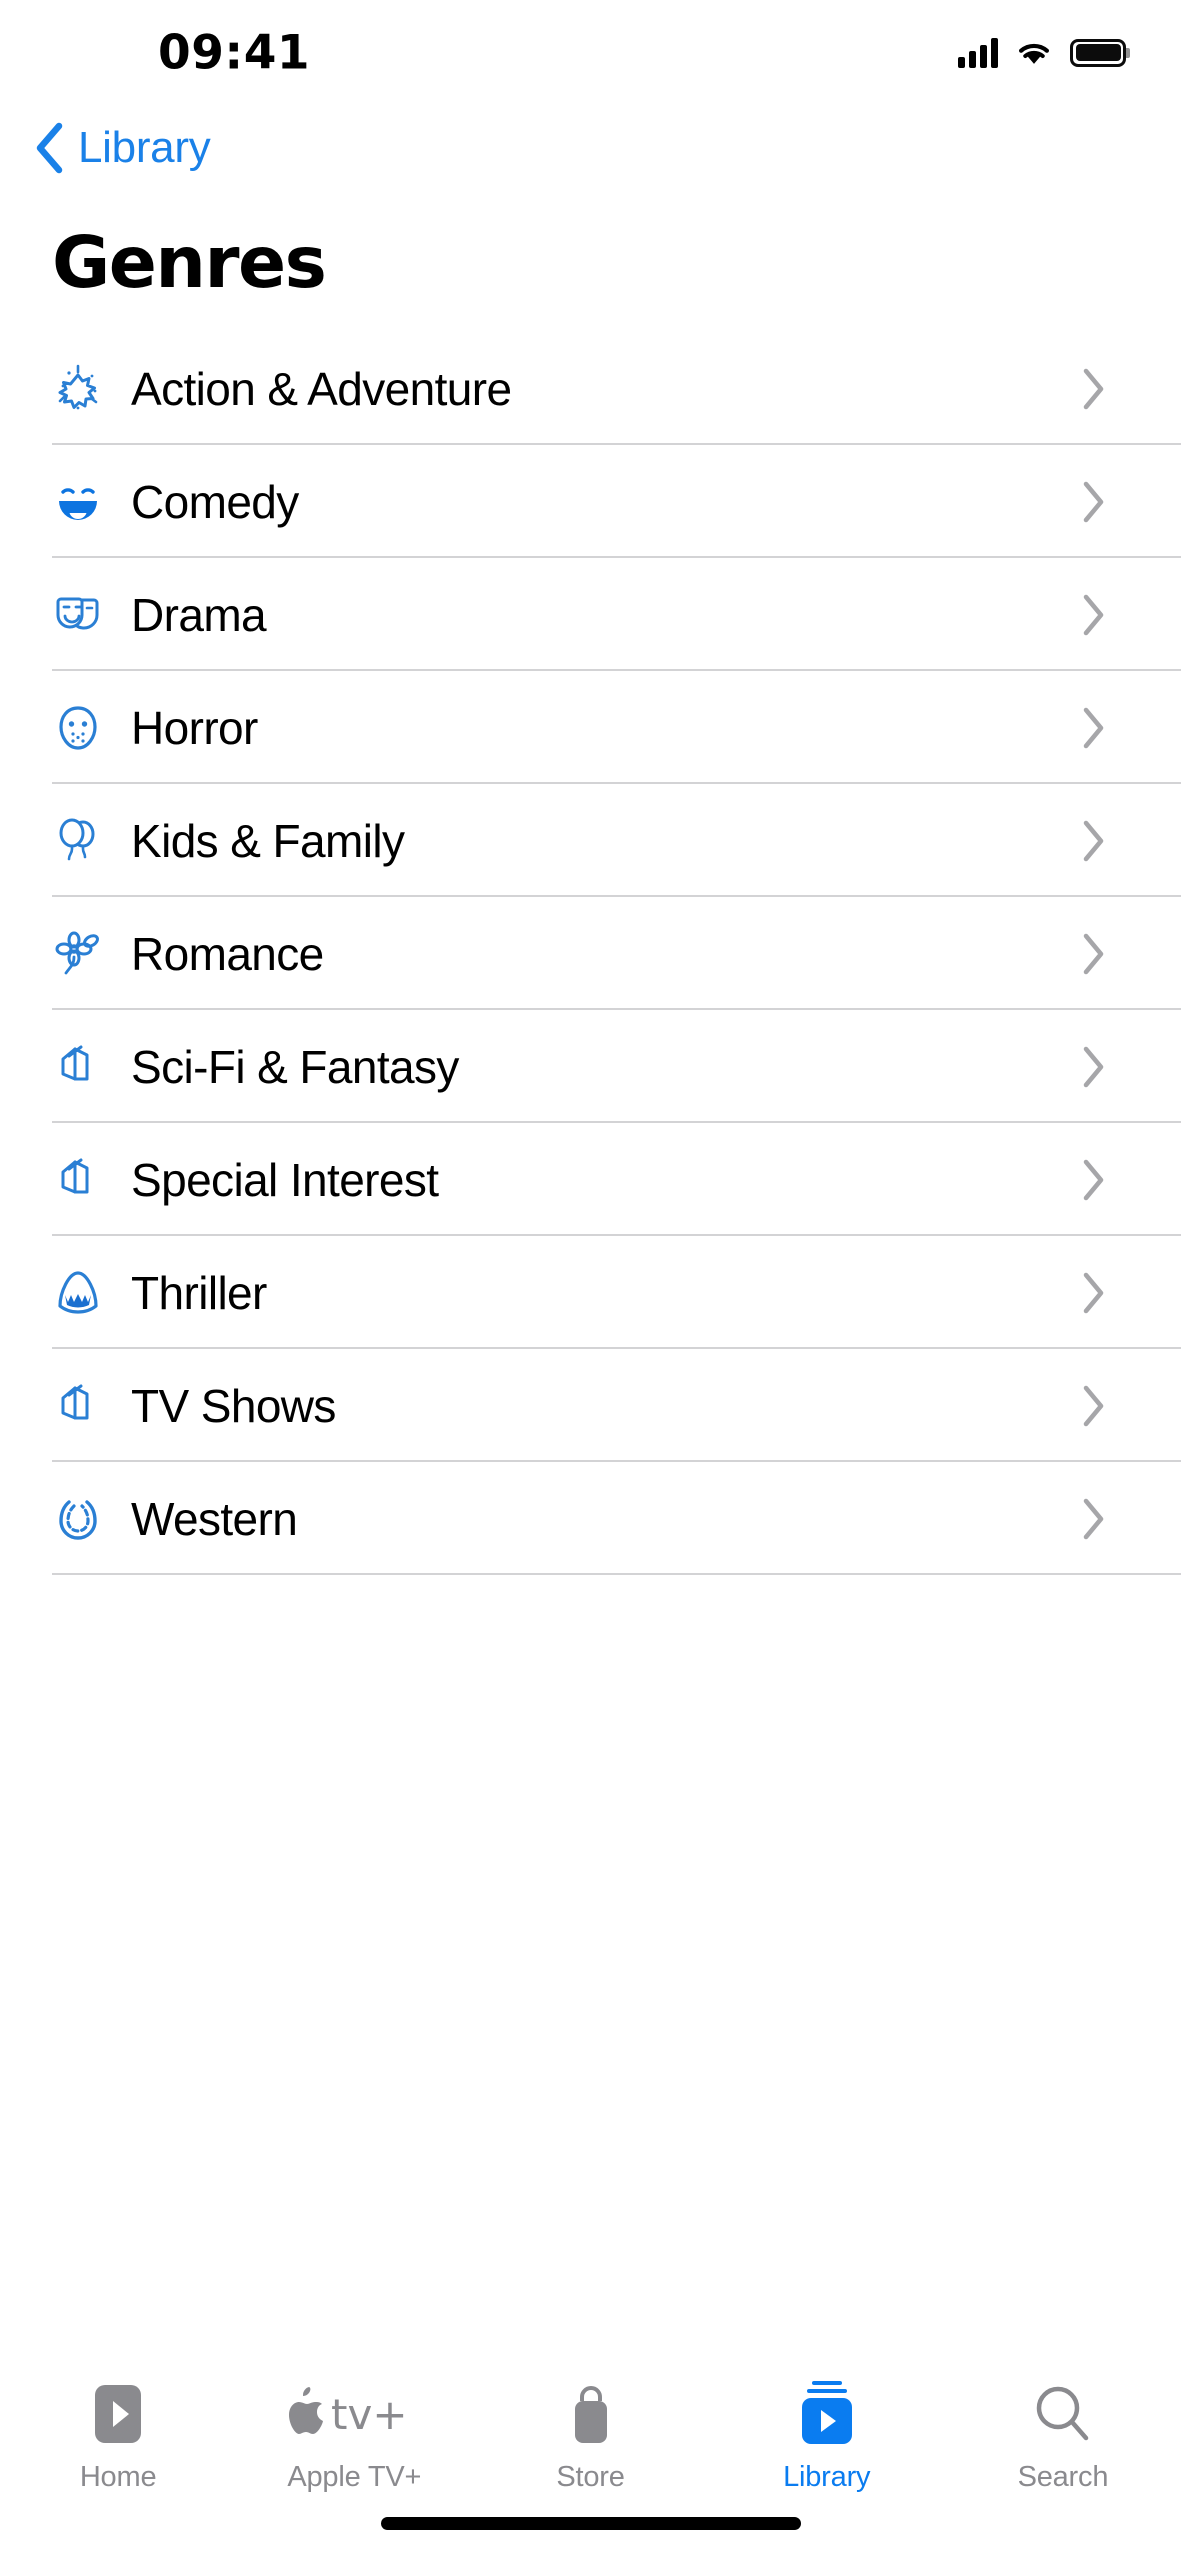  I want to click on page-title: Genres, so click(189, 262).